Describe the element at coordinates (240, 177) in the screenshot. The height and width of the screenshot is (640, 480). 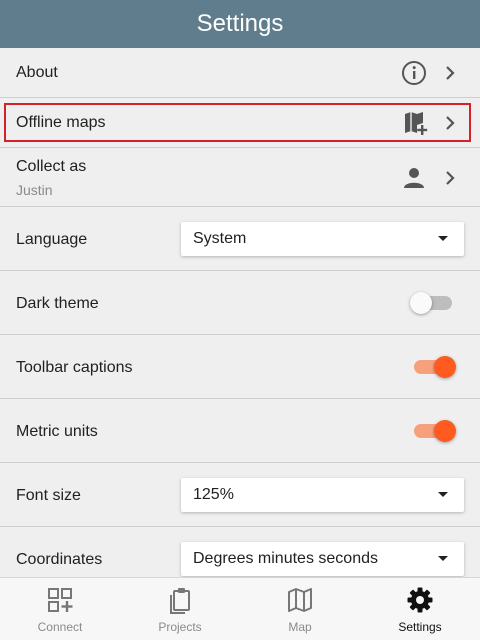
I see `collect-as-row: Collect as Justin` at that location.